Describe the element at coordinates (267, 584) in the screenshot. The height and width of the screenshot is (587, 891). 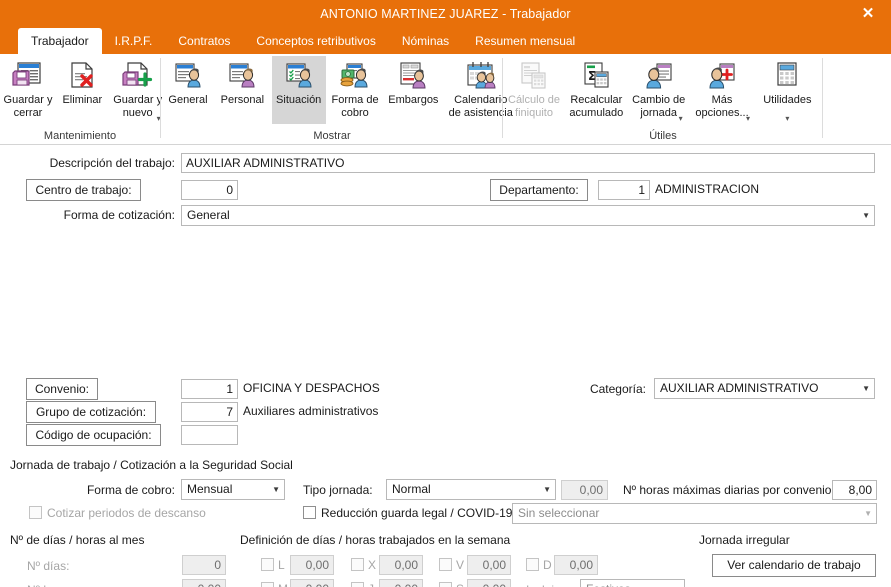
I see `weekday-checkbox-m` at that location.